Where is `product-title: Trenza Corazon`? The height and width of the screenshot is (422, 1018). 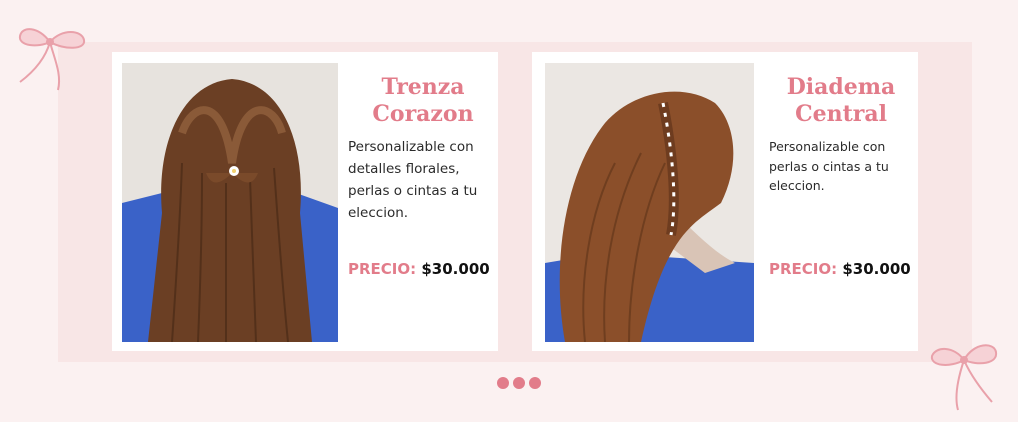
product-title: Trenza Corazon is located at coordinates (423, 100).